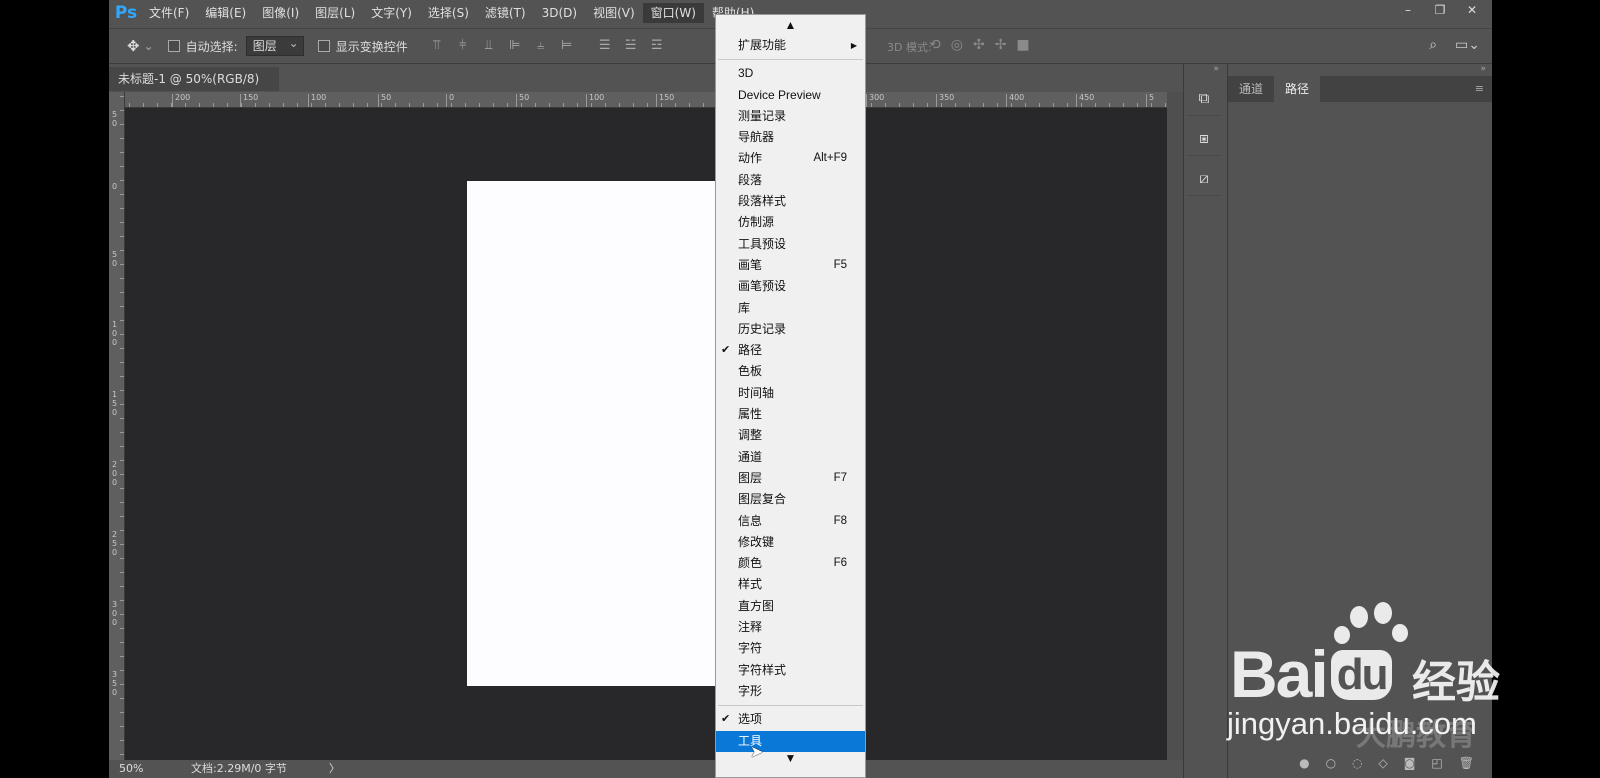  What do you see at coordinates (790, 691) in the screenshot?
I see `window-menu-item: 字形` at bounding box center [790, 691].